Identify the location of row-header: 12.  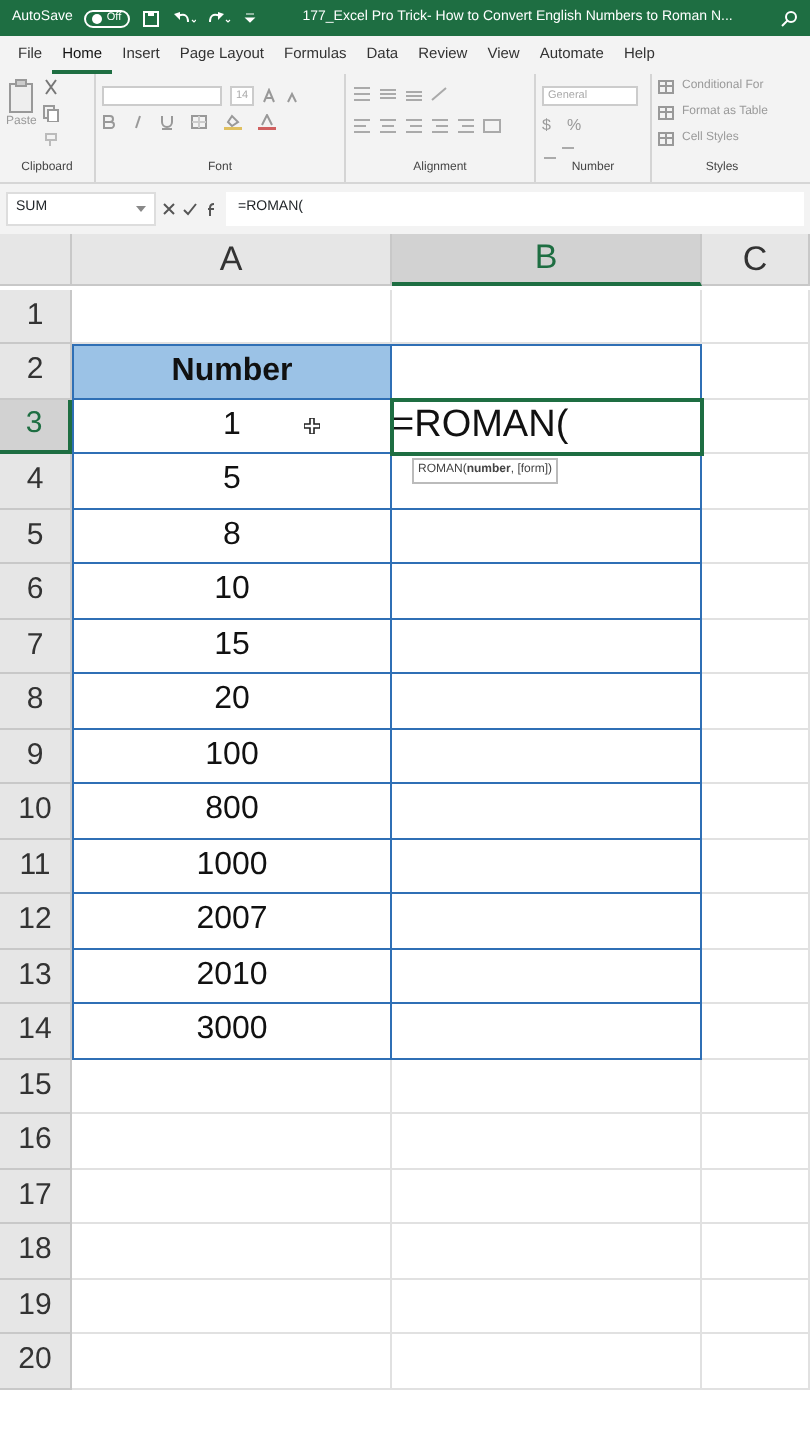
(36, 921).